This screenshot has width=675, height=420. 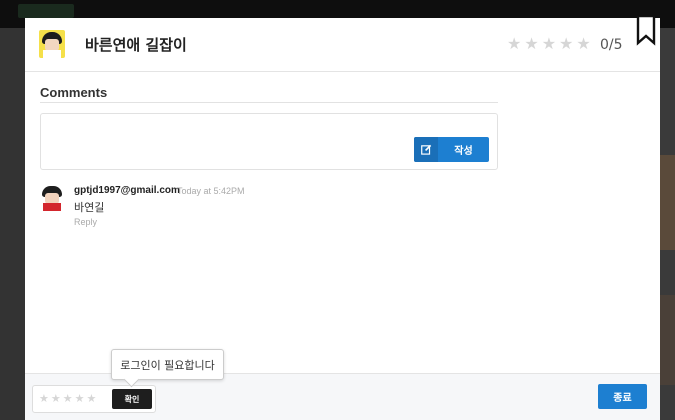 I want to click on comment-author: gptjd1997@gmail.com, so click(x=127, y=190).